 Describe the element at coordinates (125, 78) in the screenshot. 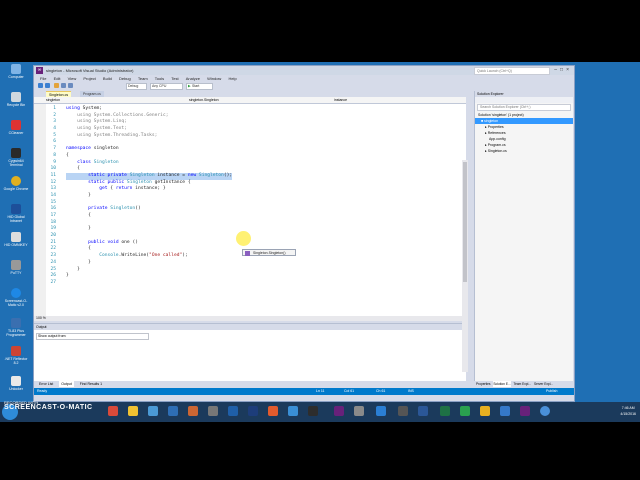

I see `menu-debug: Debug` at that location.